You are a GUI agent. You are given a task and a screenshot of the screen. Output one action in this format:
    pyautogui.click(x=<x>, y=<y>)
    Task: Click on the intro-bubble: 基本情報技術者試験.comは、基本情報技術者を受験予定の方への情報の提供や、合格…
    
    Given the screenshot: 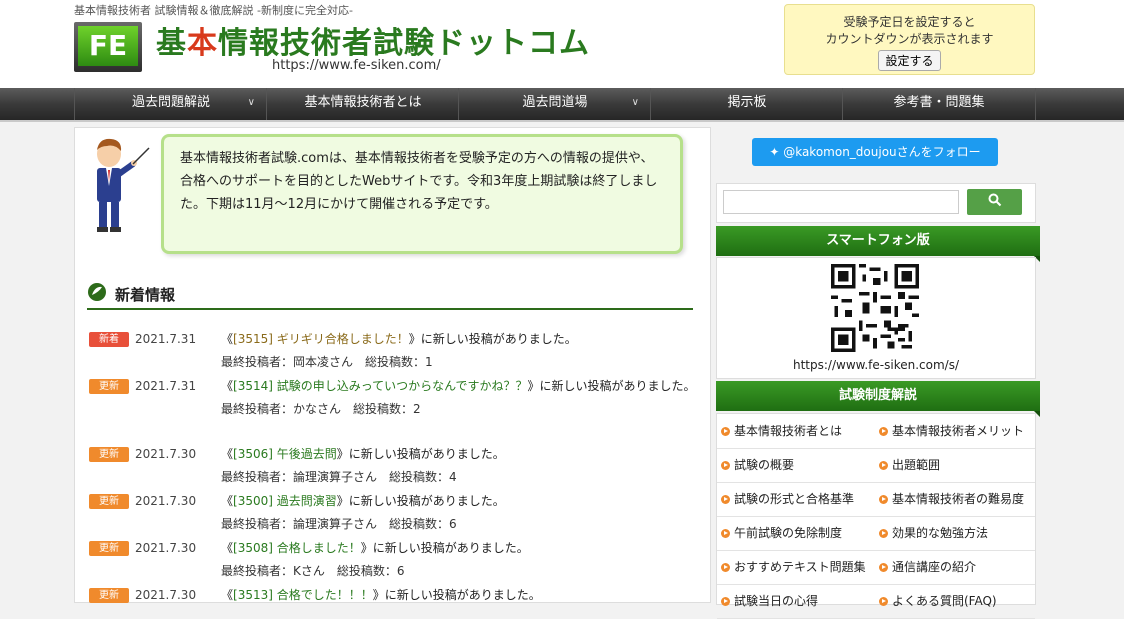 What is the action you would take?
    pyautogui.click(x=422, y=194)
    